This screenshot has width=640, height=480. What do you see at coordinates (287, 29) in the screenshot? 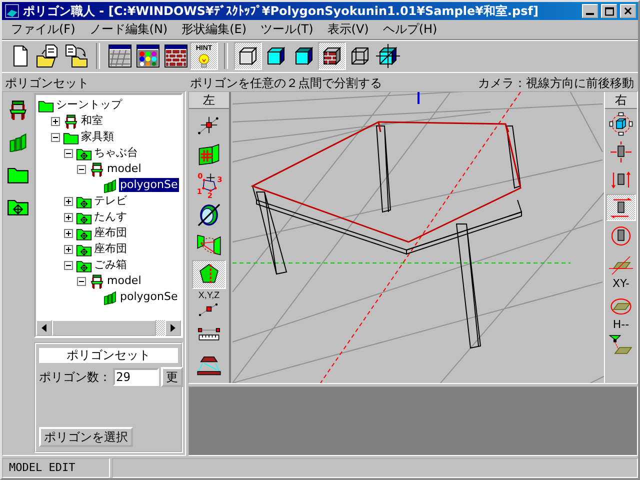
I see `menu-item: ツール(T)` at bounding box center [287, 29].